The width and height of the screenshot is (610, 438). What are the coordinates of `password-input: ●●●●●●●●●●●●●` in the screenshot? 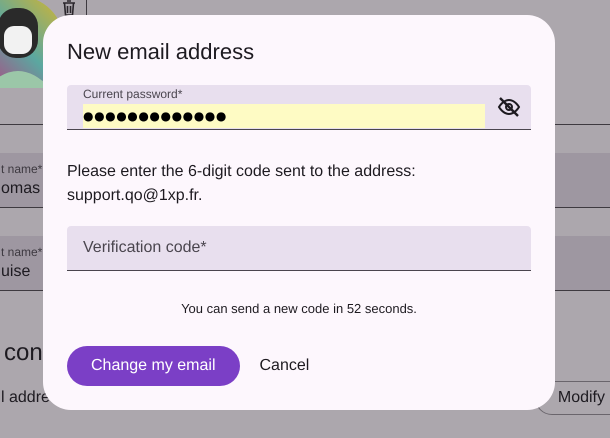 It's located at (284, 116).